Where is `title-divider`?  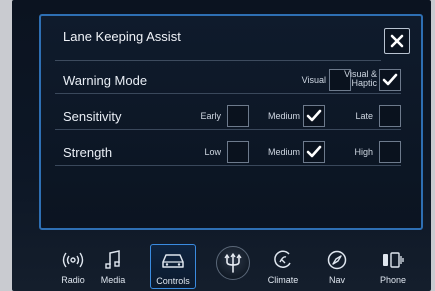 title-divider is located at coordinates (218, 60).